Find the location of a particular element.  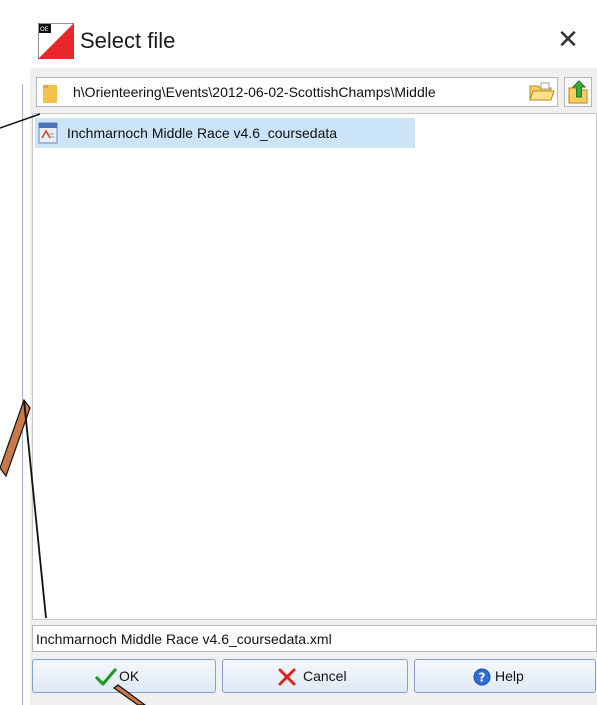

help-label: Help is located at coordinates (509, 676).